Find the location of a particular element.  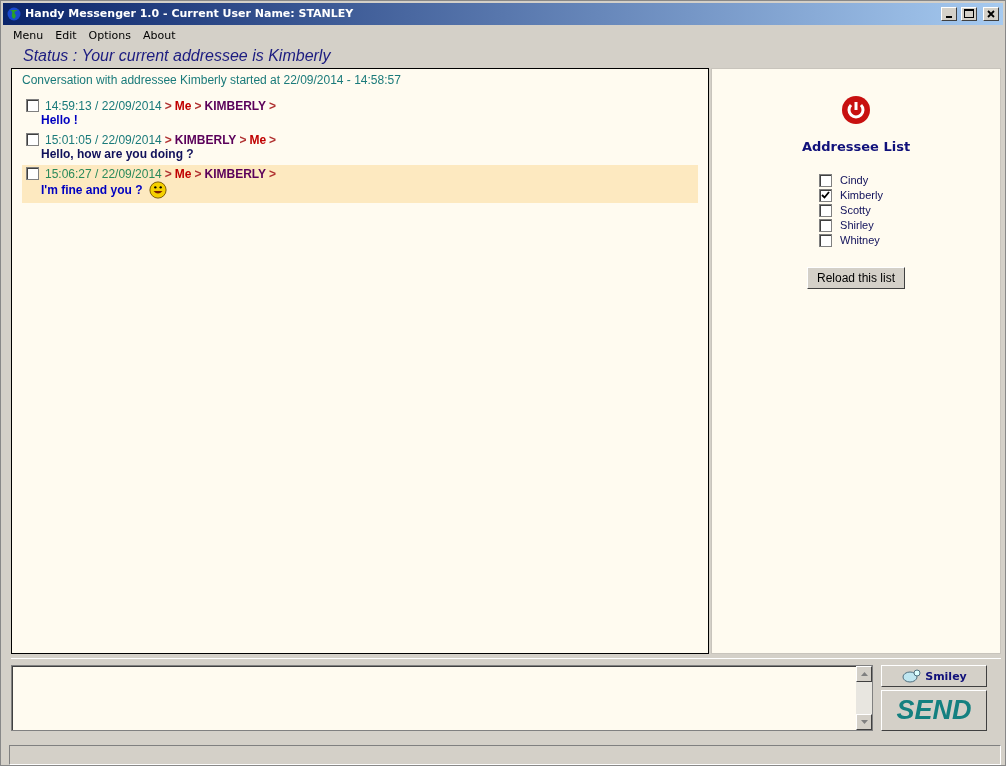

addressee-name: Scotty is located at coordinates (855, 210).